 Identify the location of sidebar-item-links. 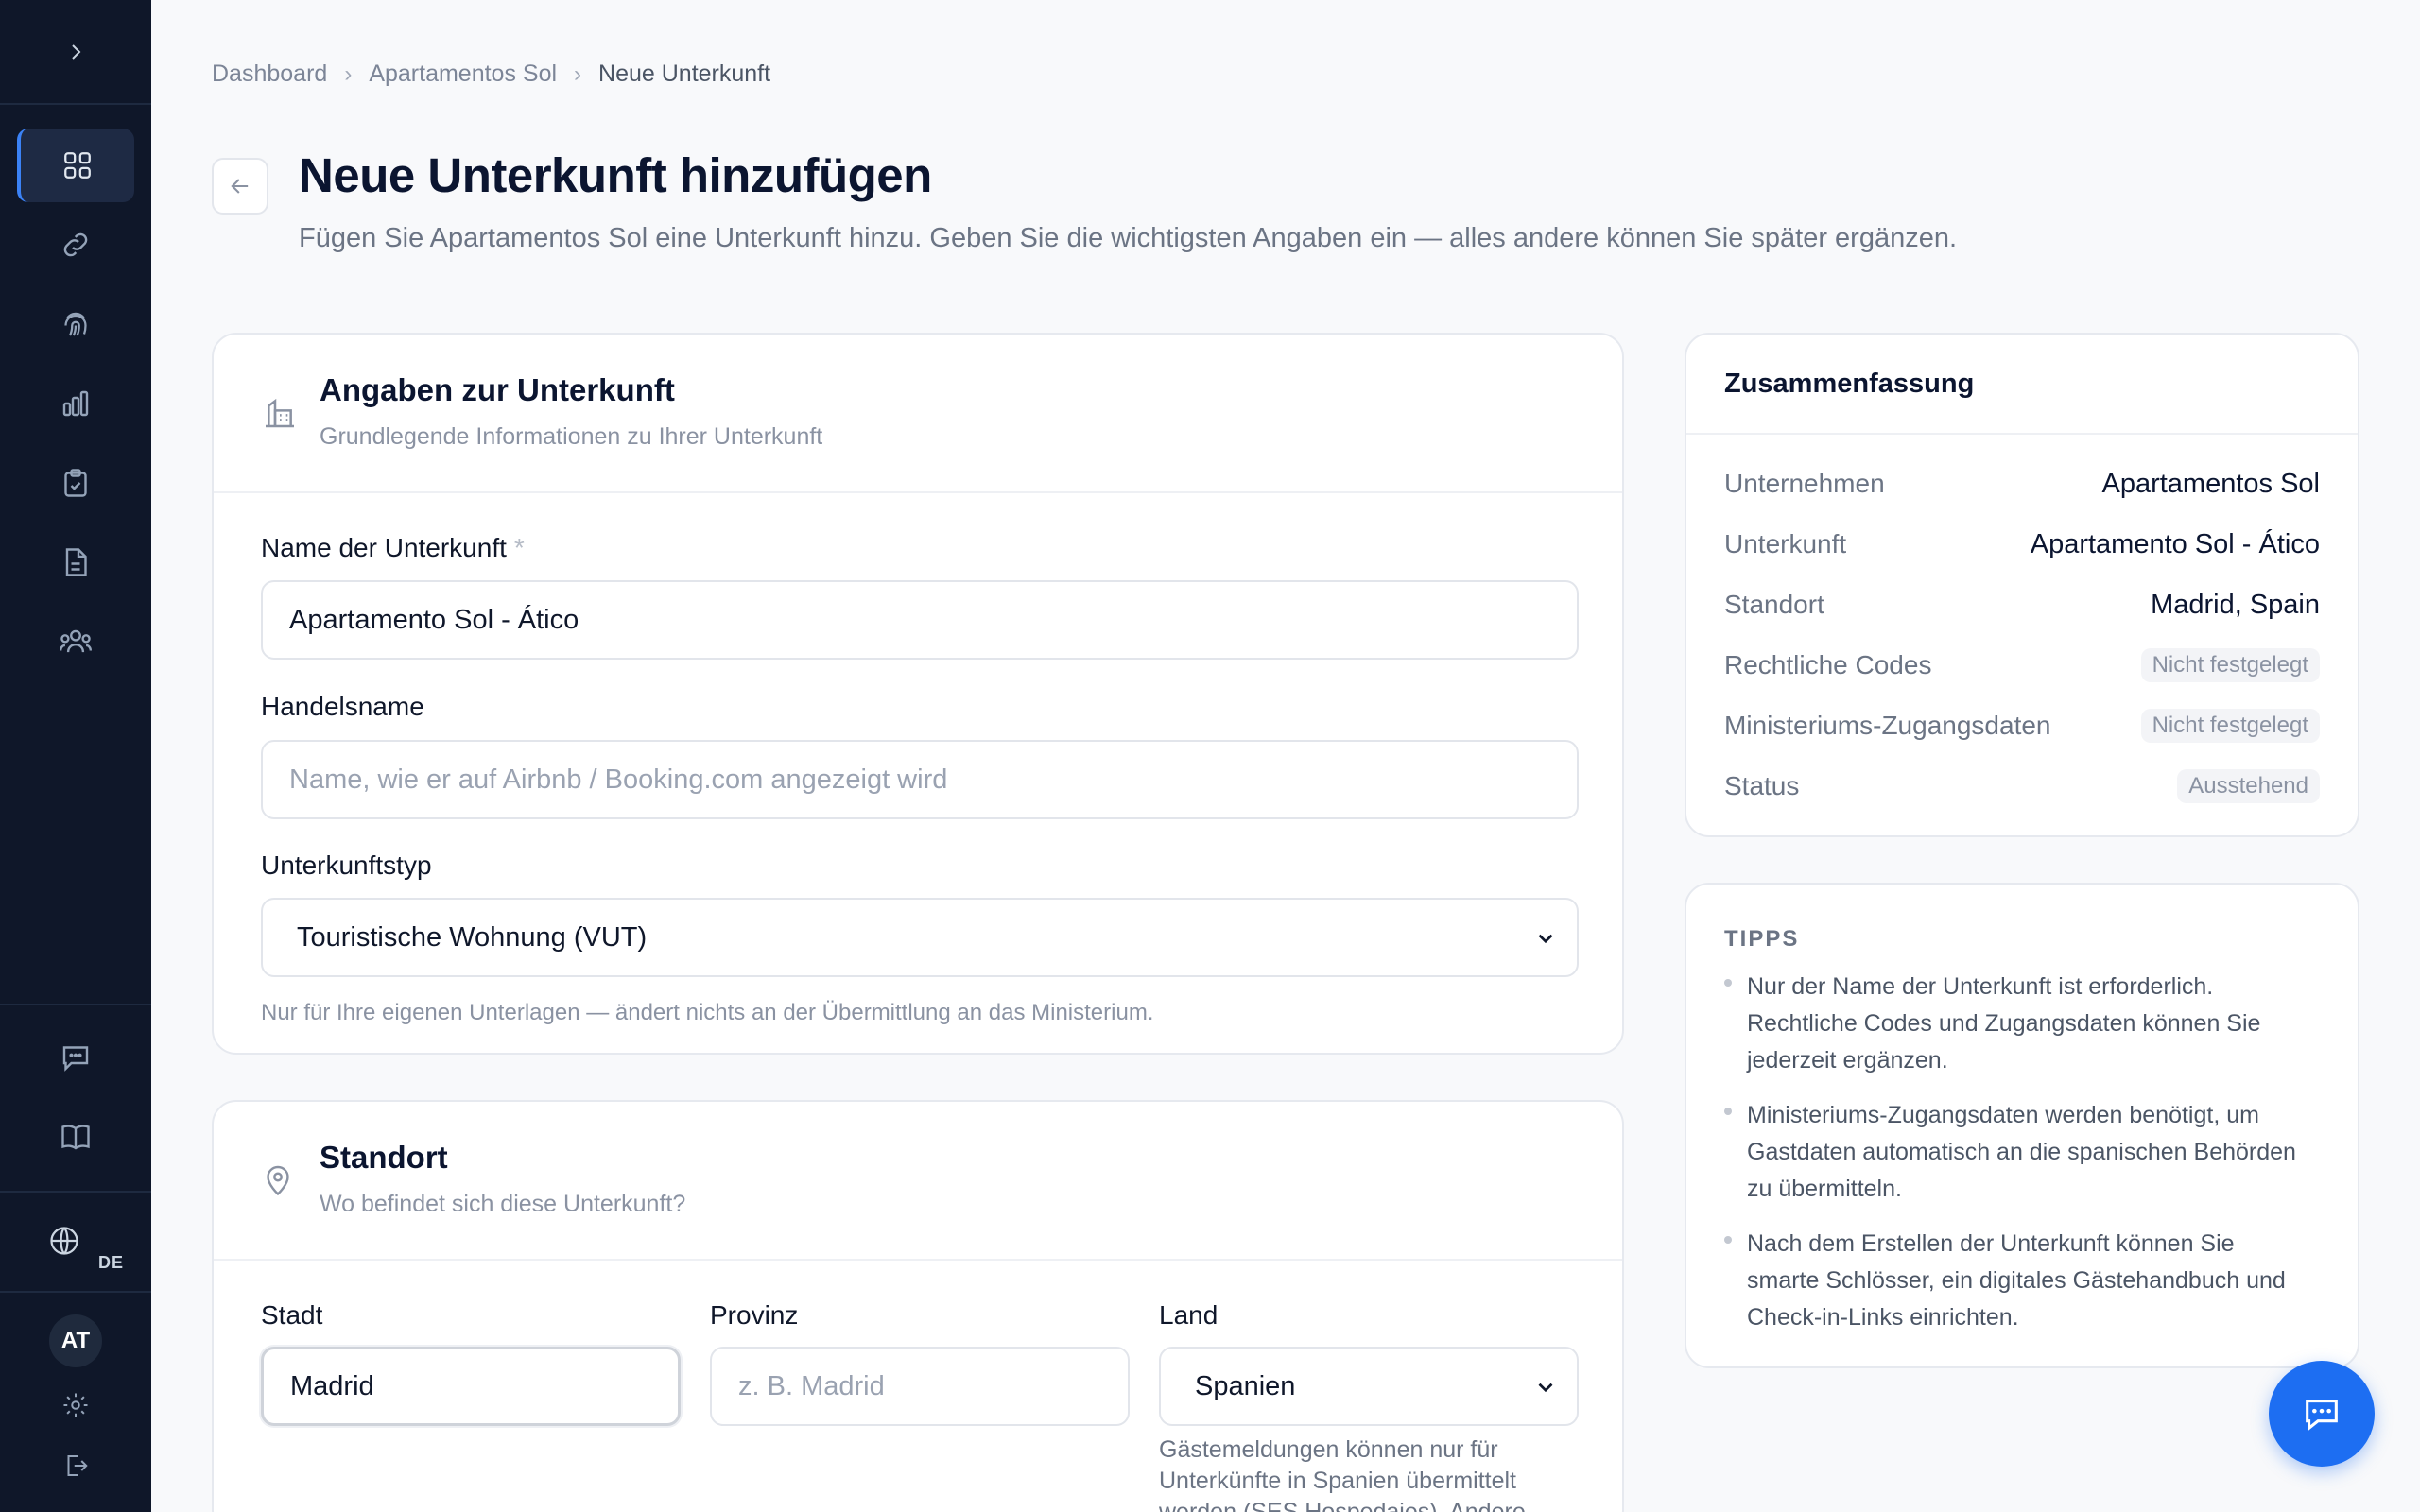
(75, 245).